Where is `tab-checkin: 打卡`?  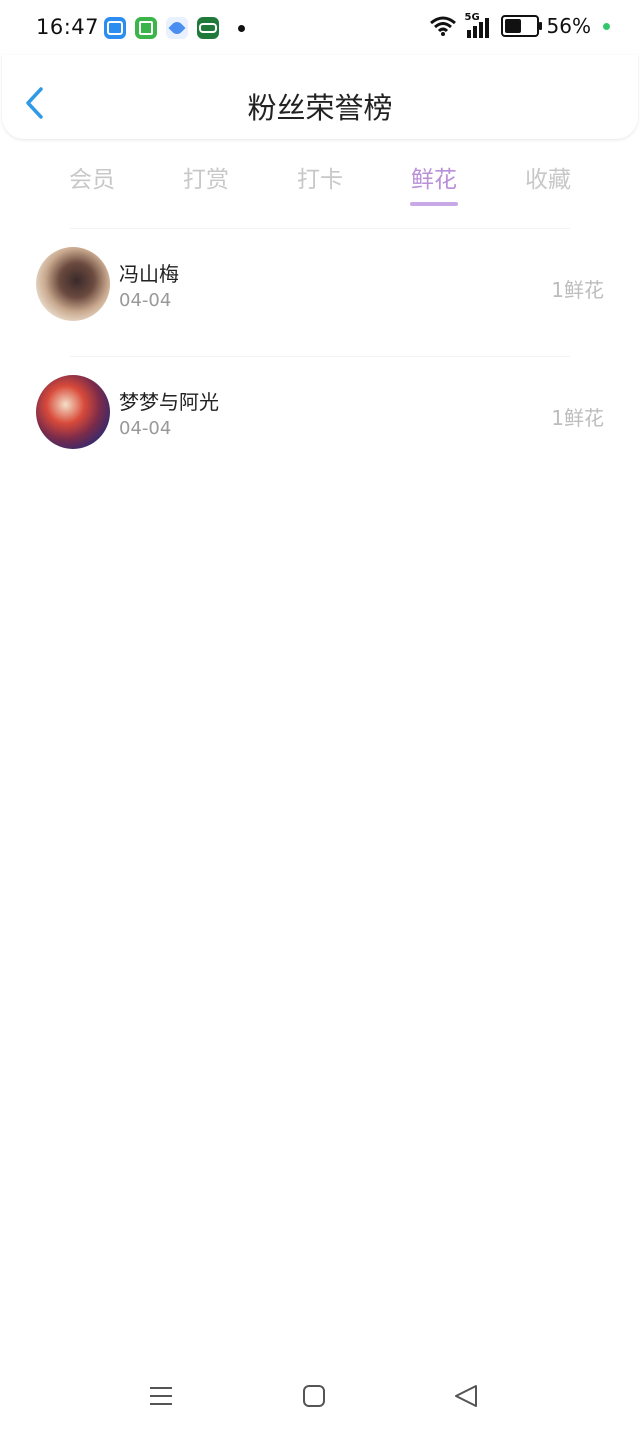 tab-checkin: 打卡 is located at coordinates (320, 177).